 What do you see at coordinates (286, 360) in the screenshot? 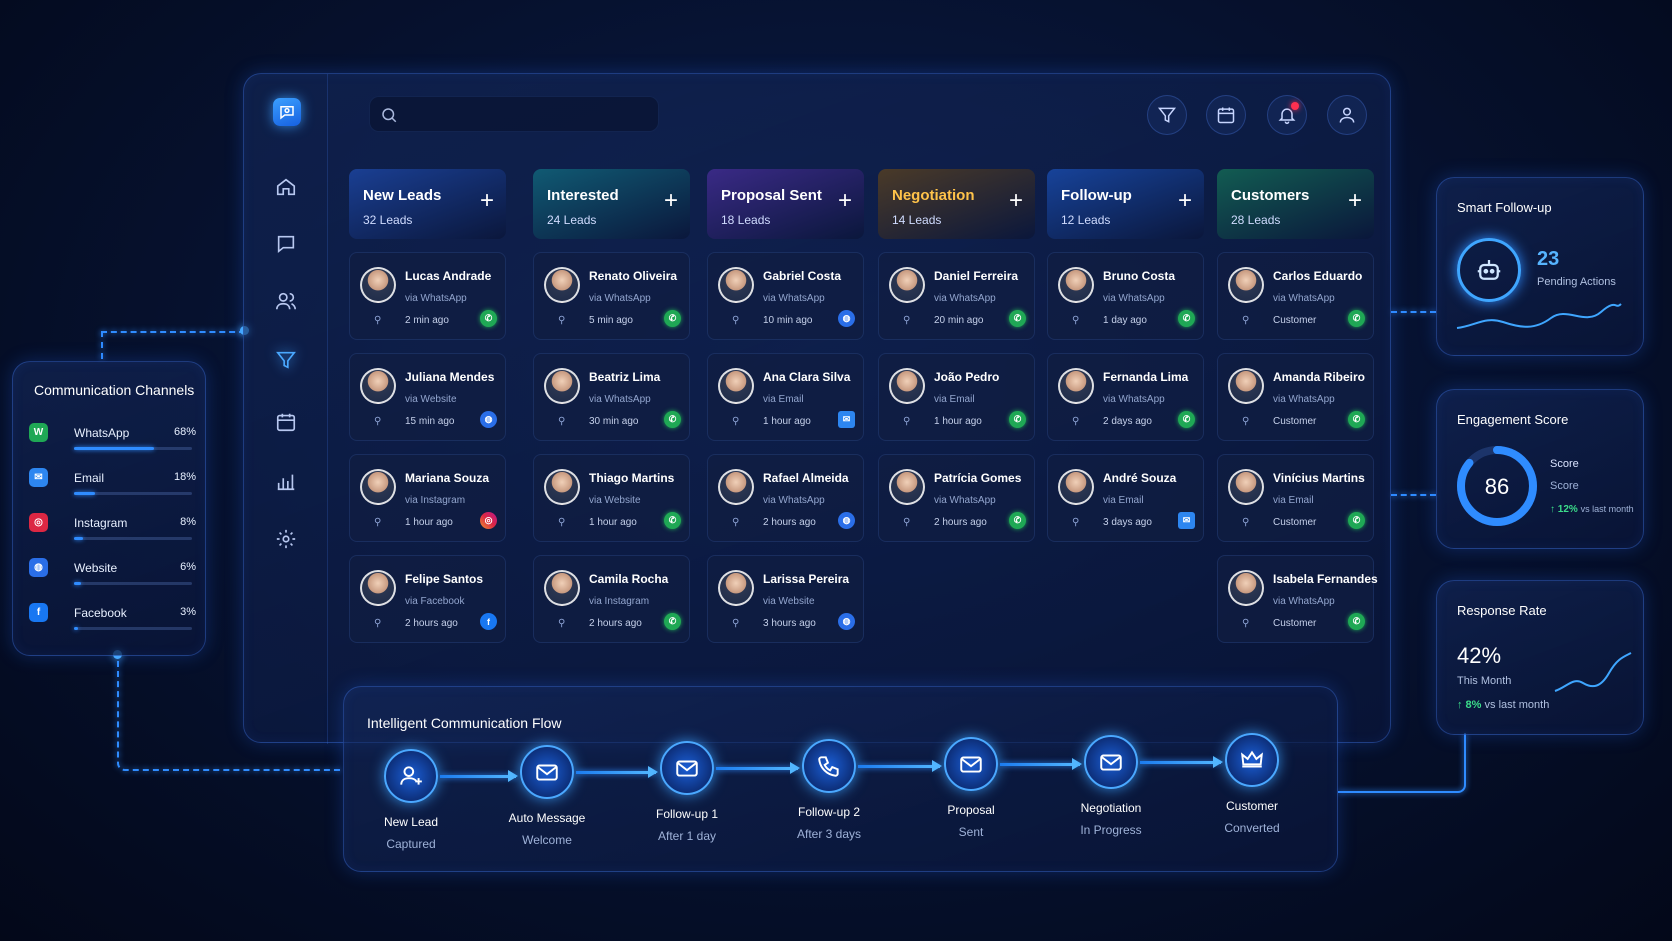
I see `funnel-icon` at bounding box center [286, 360].